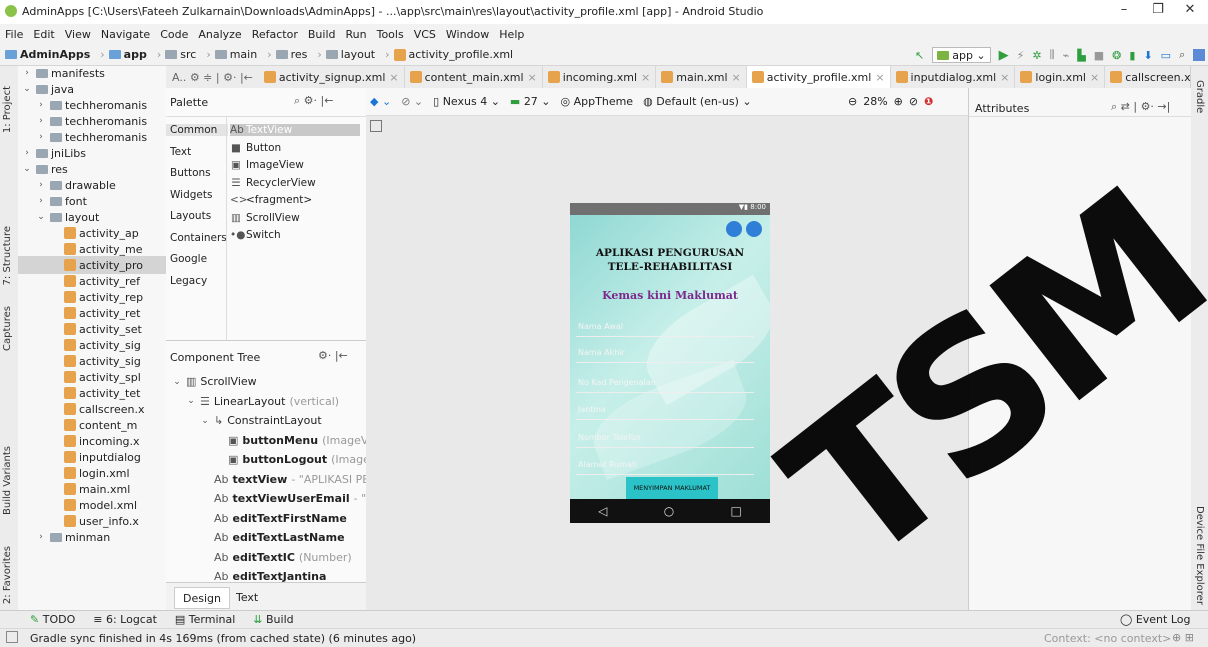  Describe the element at coordinates (356, 34) in the screenshot. I see `menu-run: Run` at that location.